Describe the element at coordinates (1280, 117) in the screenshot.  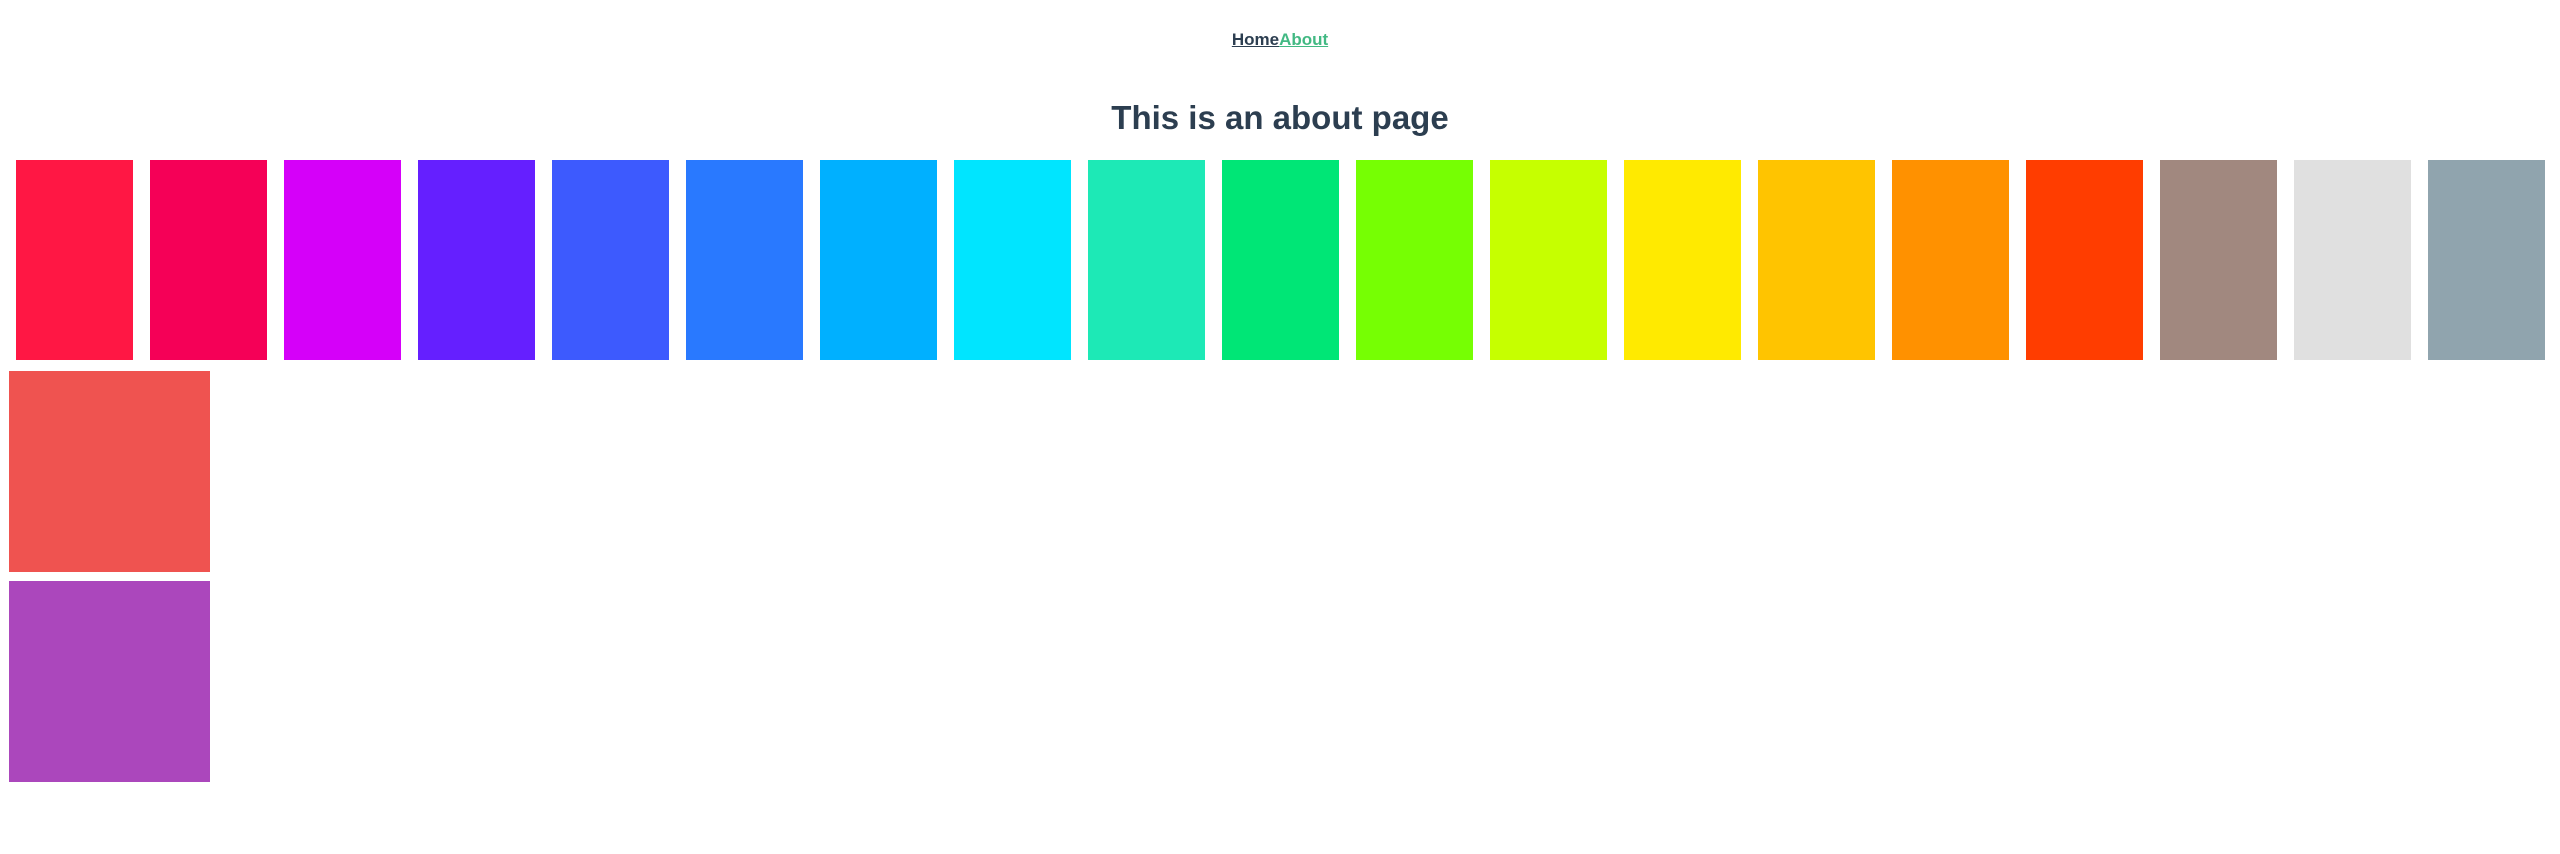
I see `page-title: This is an about page` at that location.